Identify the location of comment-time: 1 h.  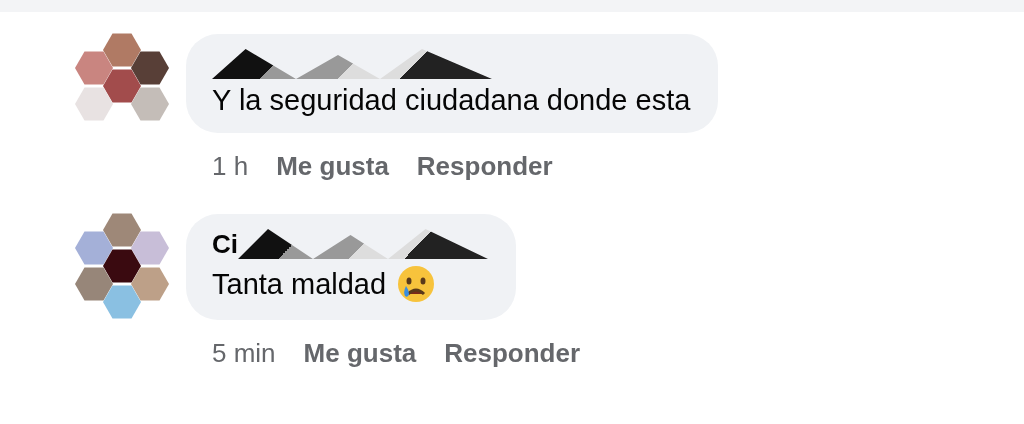
(230, 166).